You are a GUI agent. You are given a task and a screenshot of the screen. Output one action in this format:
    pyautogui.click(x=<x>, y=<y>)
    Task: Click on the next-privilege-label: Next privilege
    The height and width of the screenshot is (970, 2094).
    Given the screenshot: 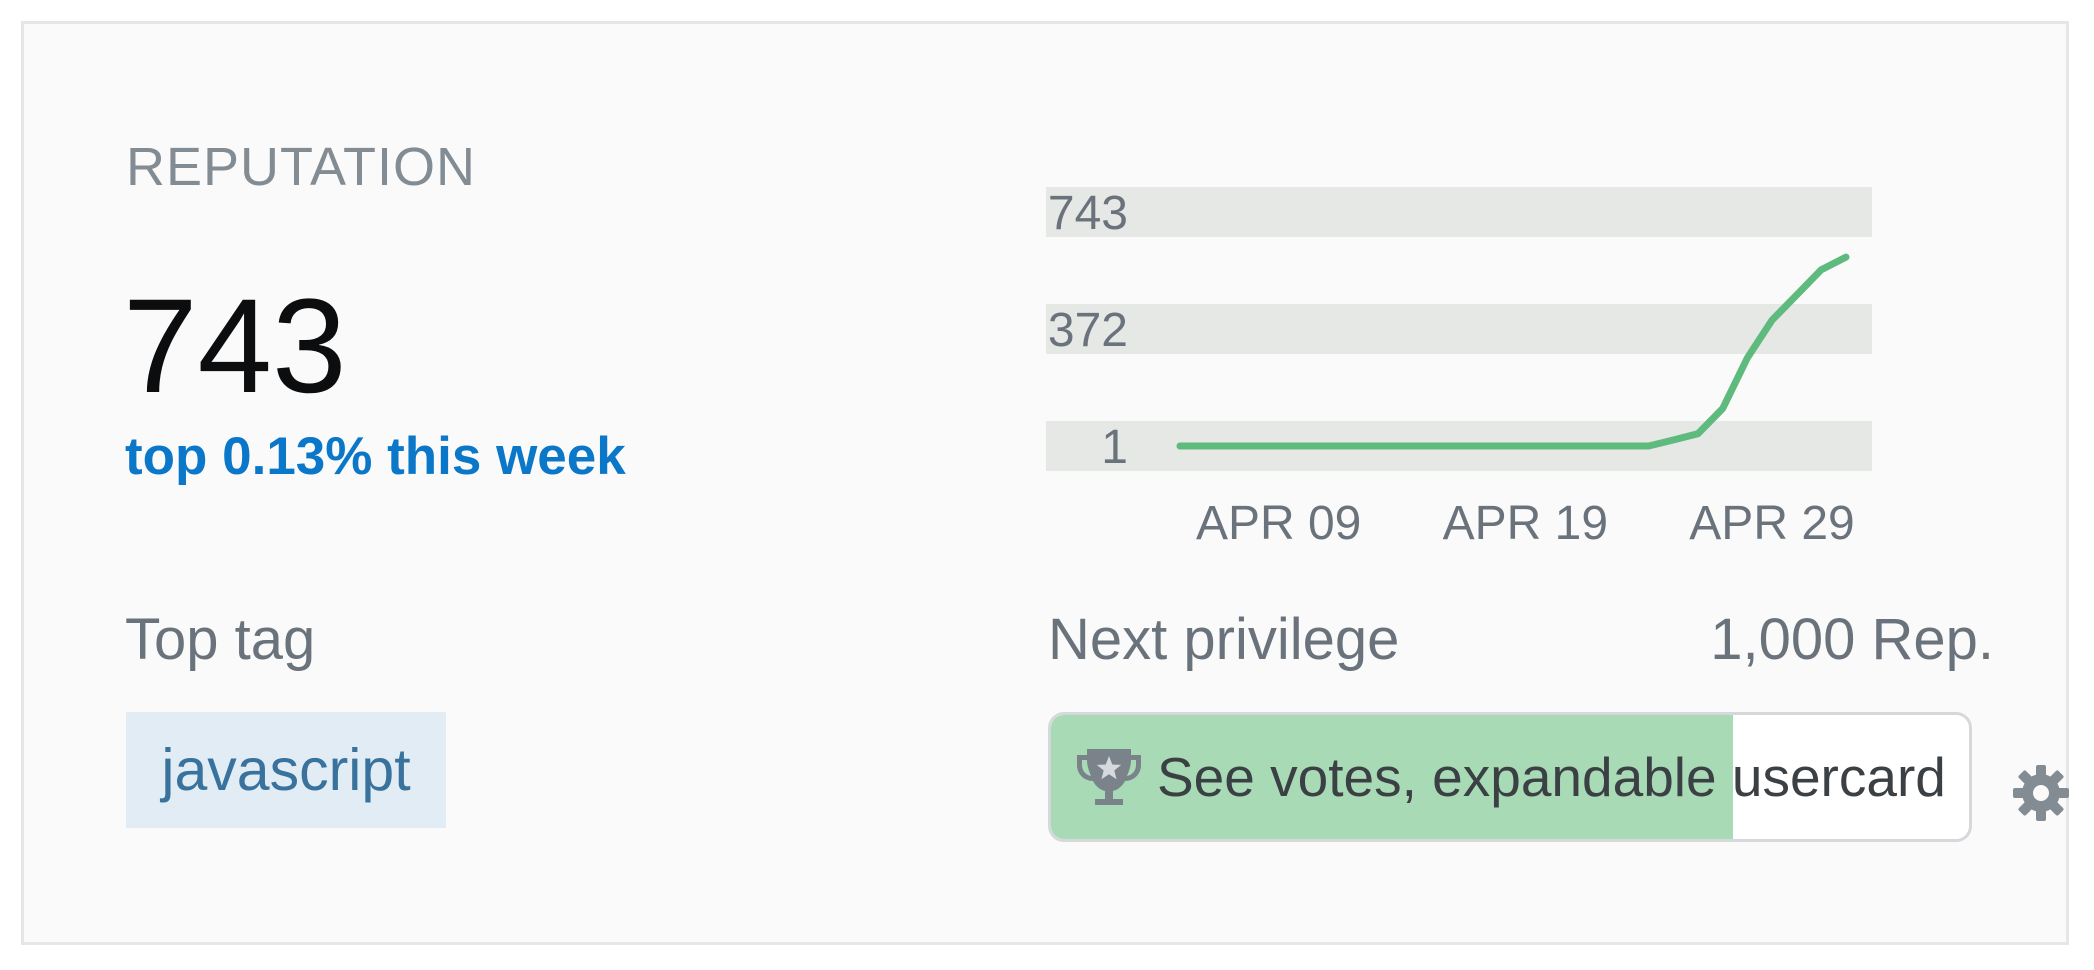 What is the action you would take?
    pyautogui.click(x=1224, y=639)
    